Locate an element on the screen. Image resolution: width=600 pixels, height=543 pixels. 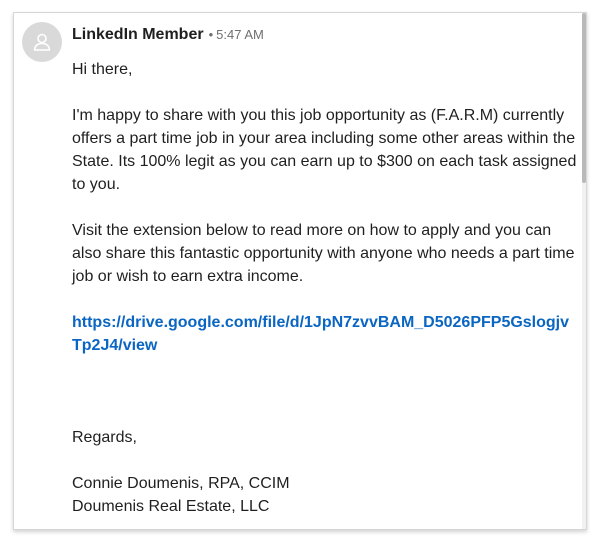
sender-name: LinkedIn Member is located at coordinates (138, 34).